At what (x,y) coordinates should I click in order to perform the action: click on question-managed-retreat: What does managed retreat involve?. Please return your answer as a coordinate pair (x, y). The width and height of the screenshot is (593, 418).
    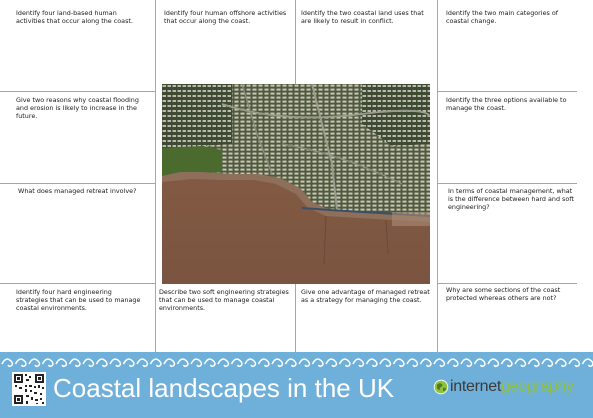
    Looking at the image, I should click on (77, 191).